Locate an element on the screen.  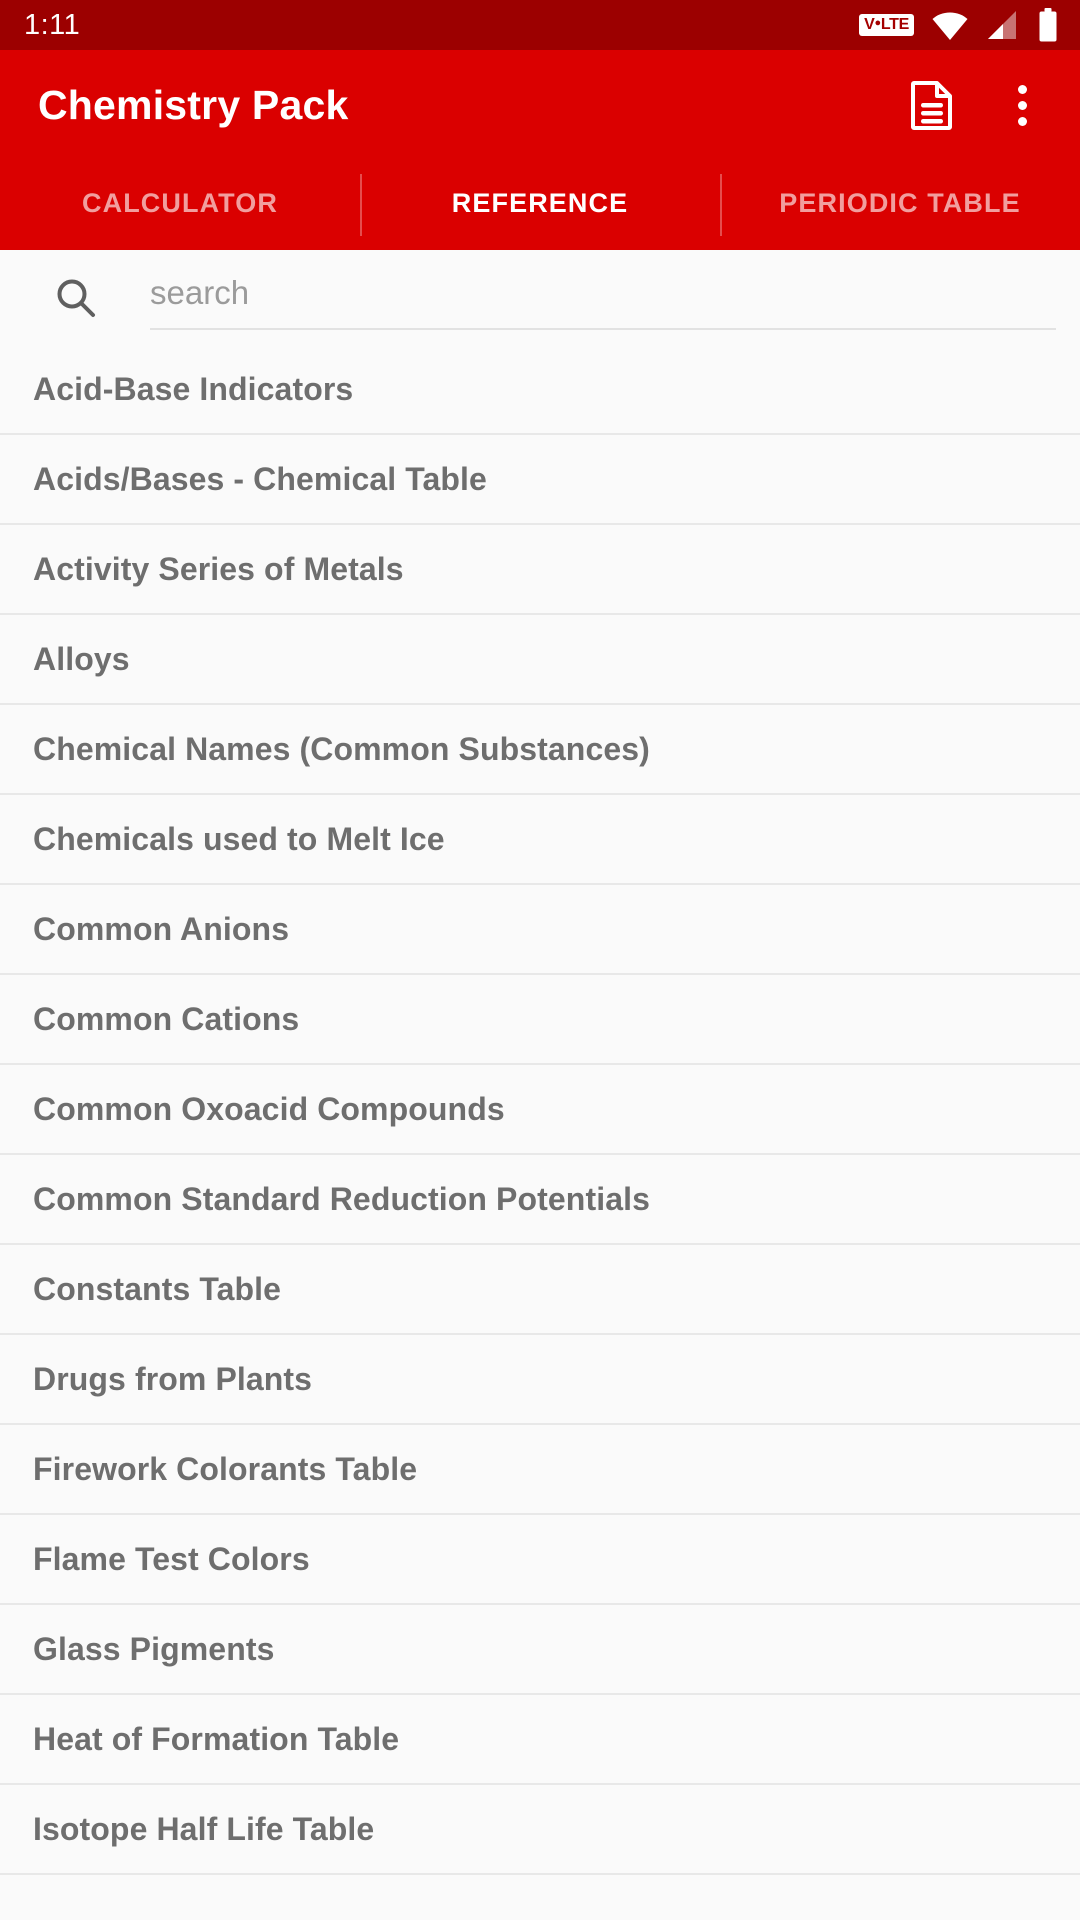
list-item-label: Common Cations is located at coordinates (166, 1018).